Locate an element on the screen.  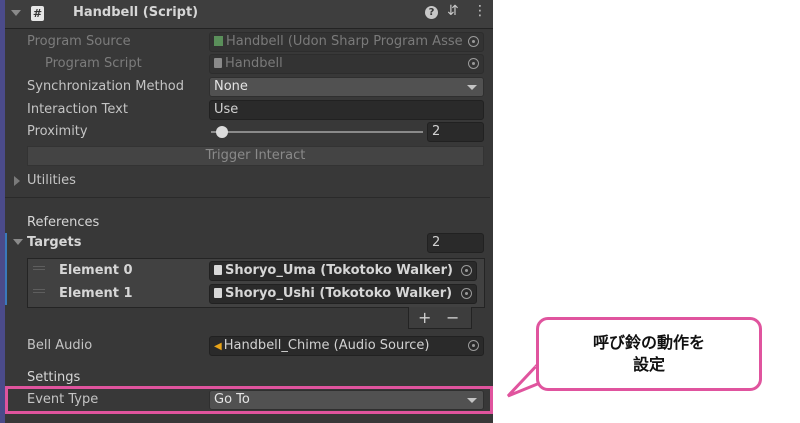
proximity-slider-knob is located at coordinates (221, 132).